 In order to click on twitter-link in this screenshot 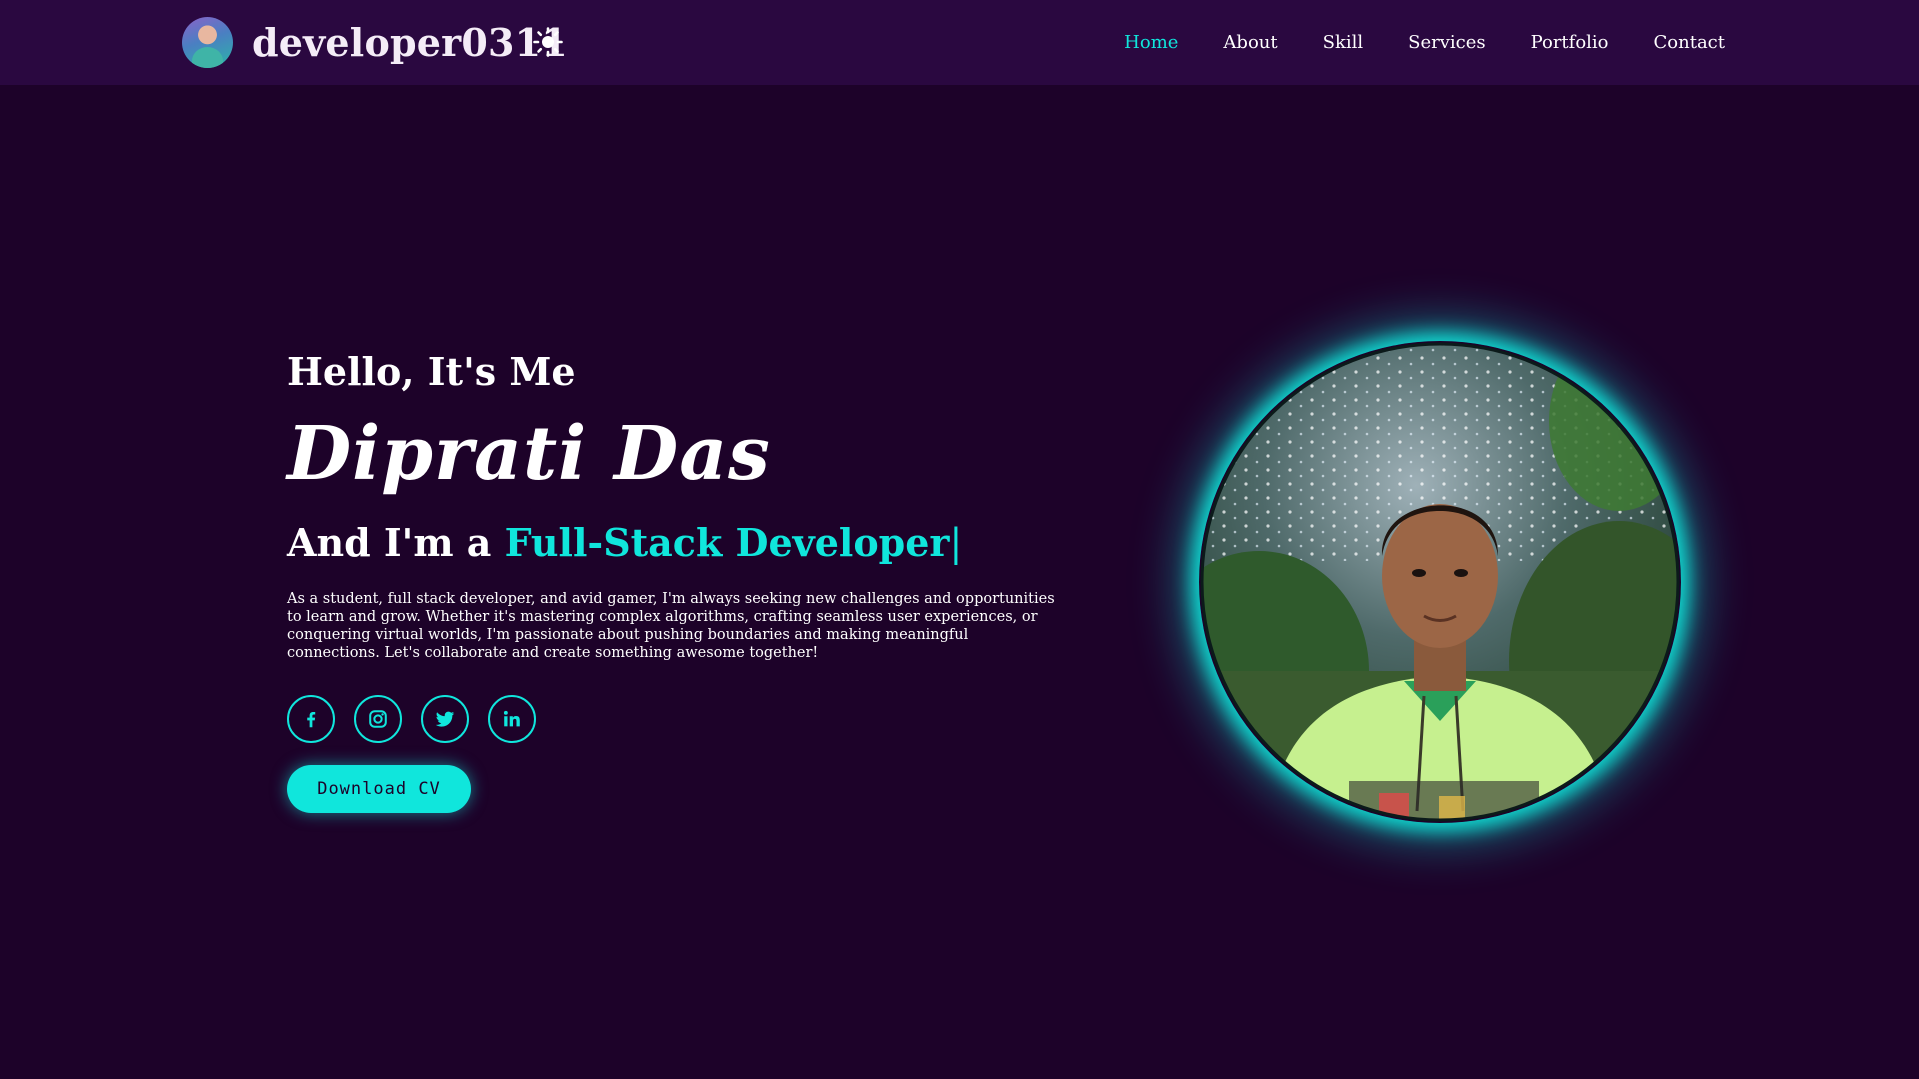, I will do `click(445, 719)`.